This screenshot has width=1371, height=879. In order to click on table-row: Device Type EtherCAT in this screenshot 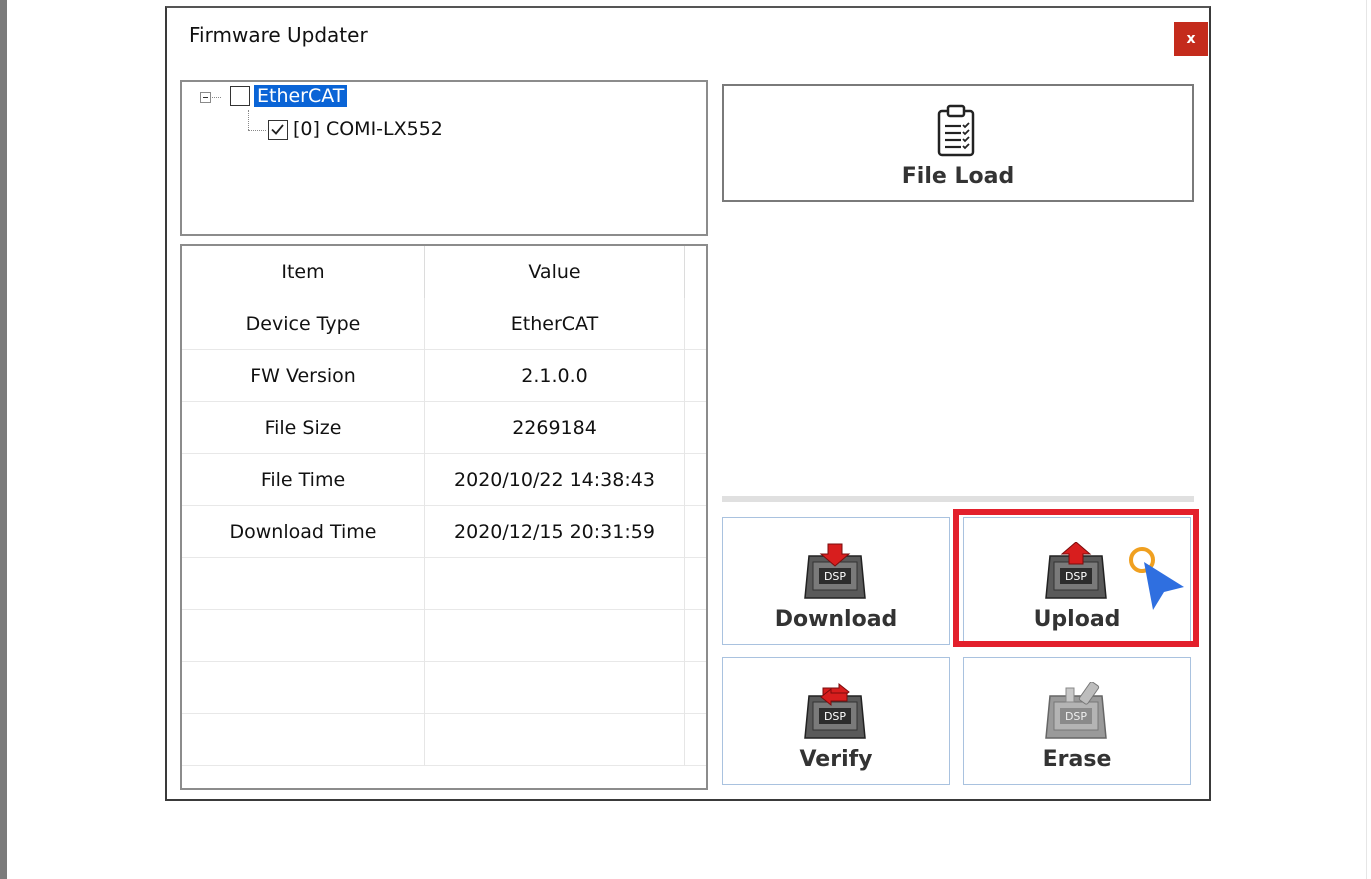, I will do `click(444, 324)`.